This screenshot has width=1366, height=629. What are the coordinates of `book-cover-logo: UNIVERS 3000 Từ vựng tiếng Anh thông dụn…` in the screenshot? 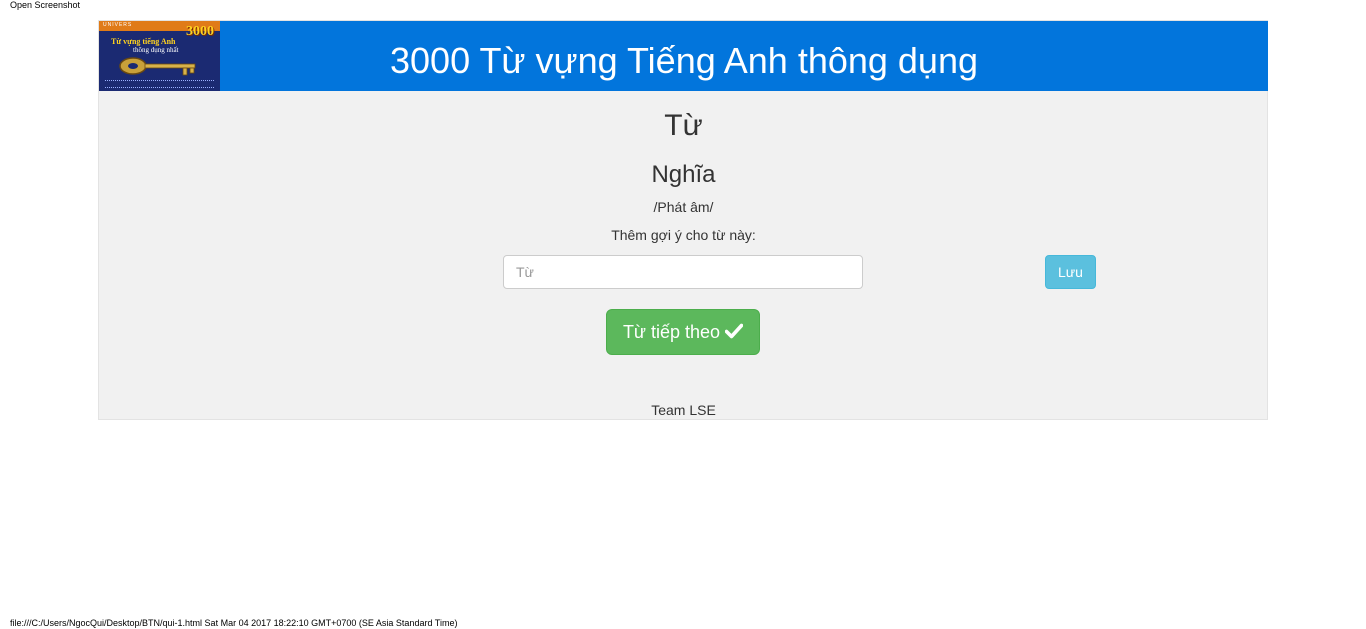 It's located at (159, 56).